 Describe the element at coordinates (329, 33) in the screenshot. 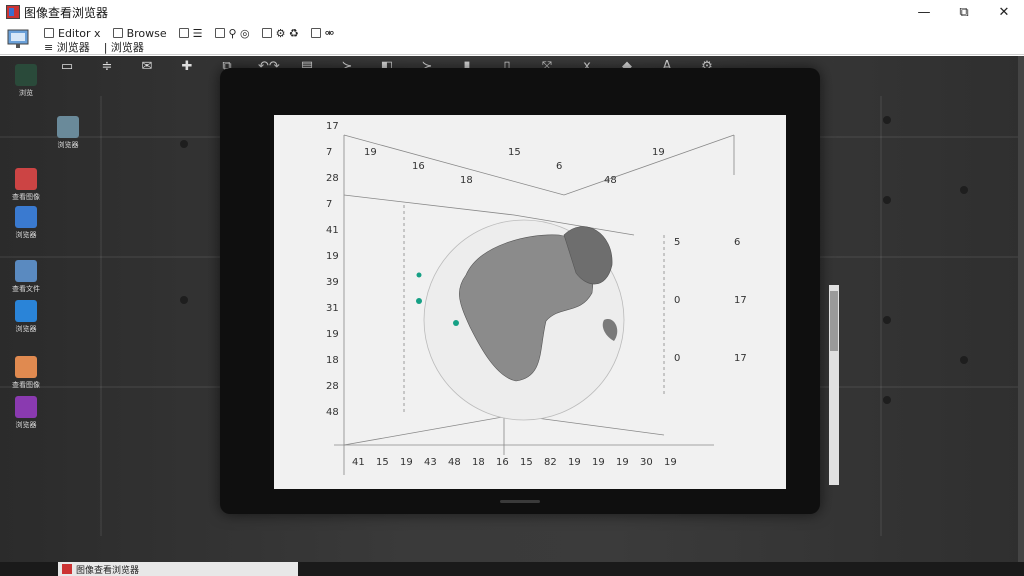

I see `menu-item-label: ⚮` at that location.